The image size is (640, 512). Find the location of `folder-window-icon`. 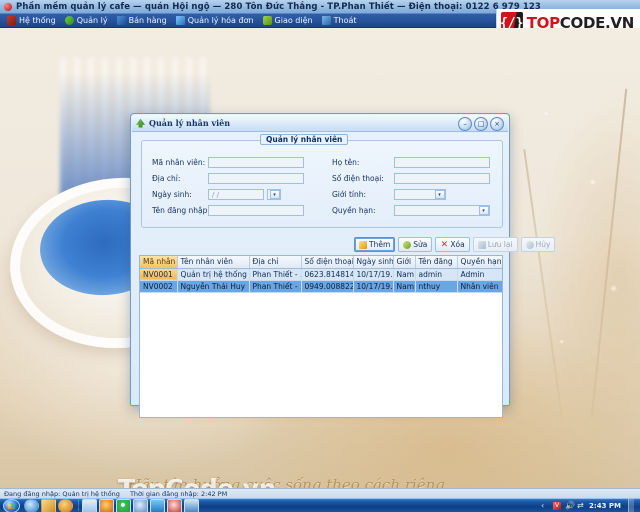

folder-window-icon is located at coordinates (191, 505).